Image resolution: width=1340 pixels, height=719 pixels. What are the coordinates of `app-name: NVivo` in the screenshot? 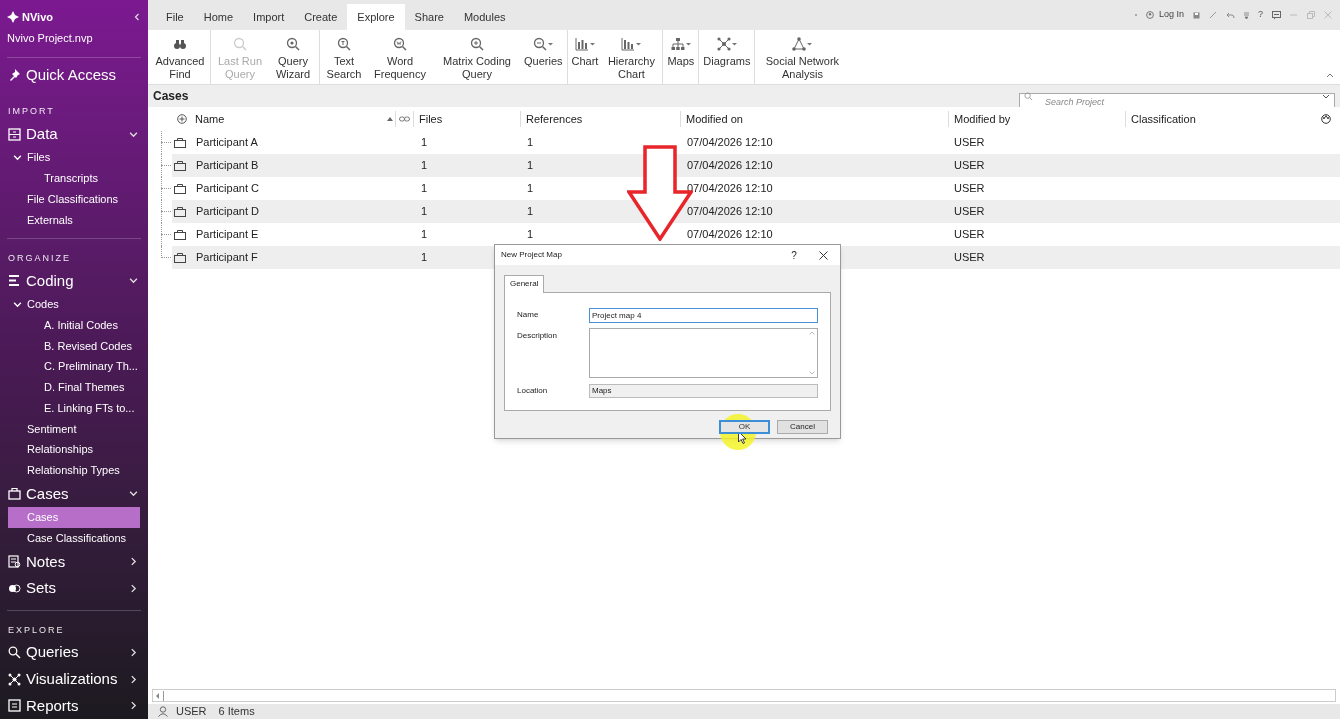 It's located at (37, 17).